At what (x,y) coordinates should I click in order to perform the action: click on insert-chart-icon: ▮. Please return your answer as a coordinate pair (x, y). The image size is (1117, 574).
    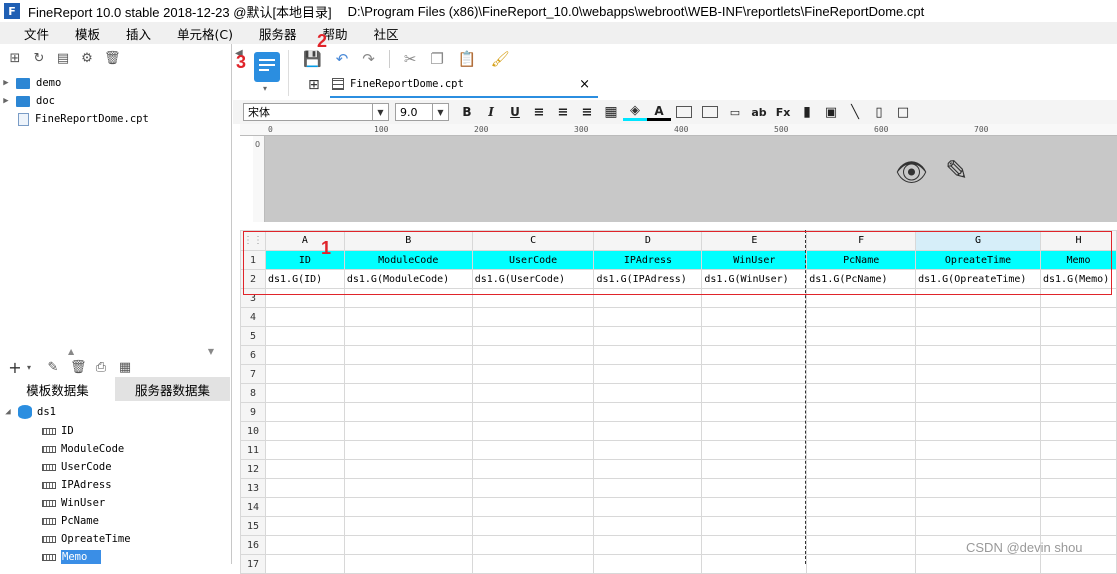
    Looking at the image, I should click on (807, 112).